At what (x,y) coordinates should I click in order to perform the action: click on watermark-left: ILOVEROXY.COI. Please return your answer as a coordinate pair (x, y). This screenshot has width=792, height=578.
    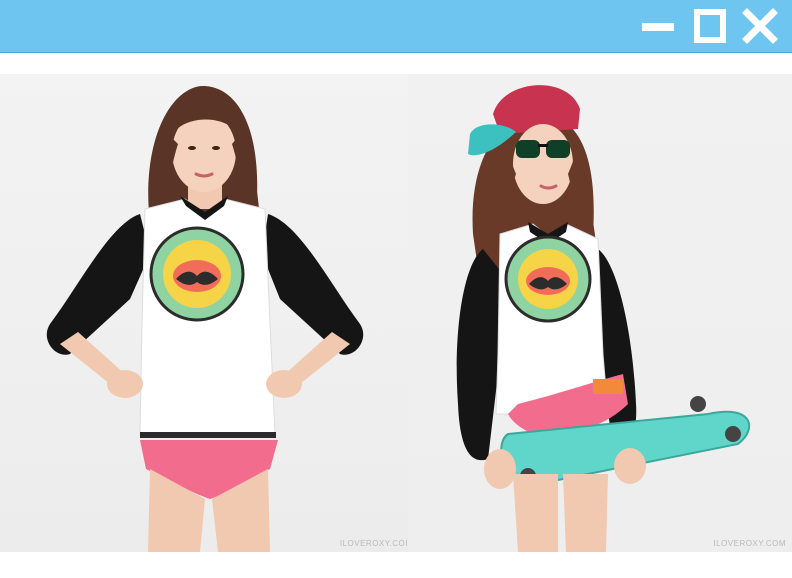
    Looking at the image, I should click on (373, 543).